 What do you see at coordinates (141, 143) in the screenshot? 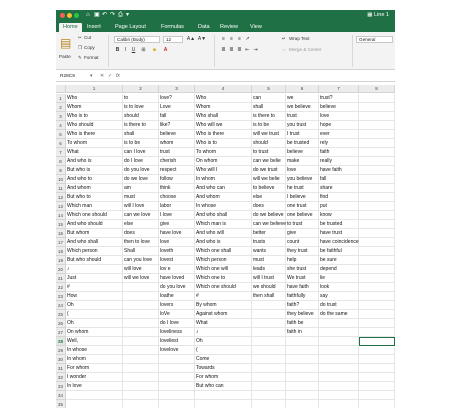
I see `cell-r6c2: is to be` at bounding box center [141, 143].